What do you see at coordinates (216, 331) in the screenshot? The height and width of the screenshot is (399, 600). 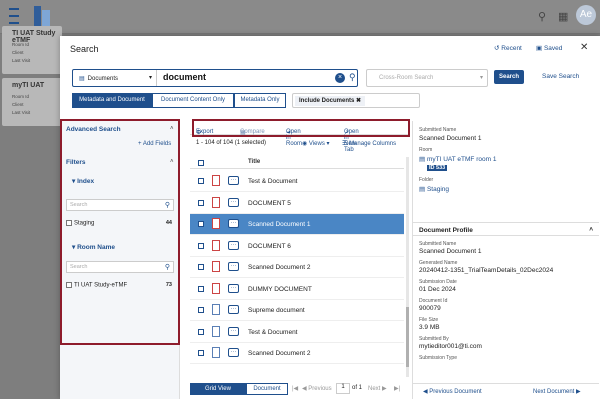 I see `document-file-icon` at bounding box center [216, 331].